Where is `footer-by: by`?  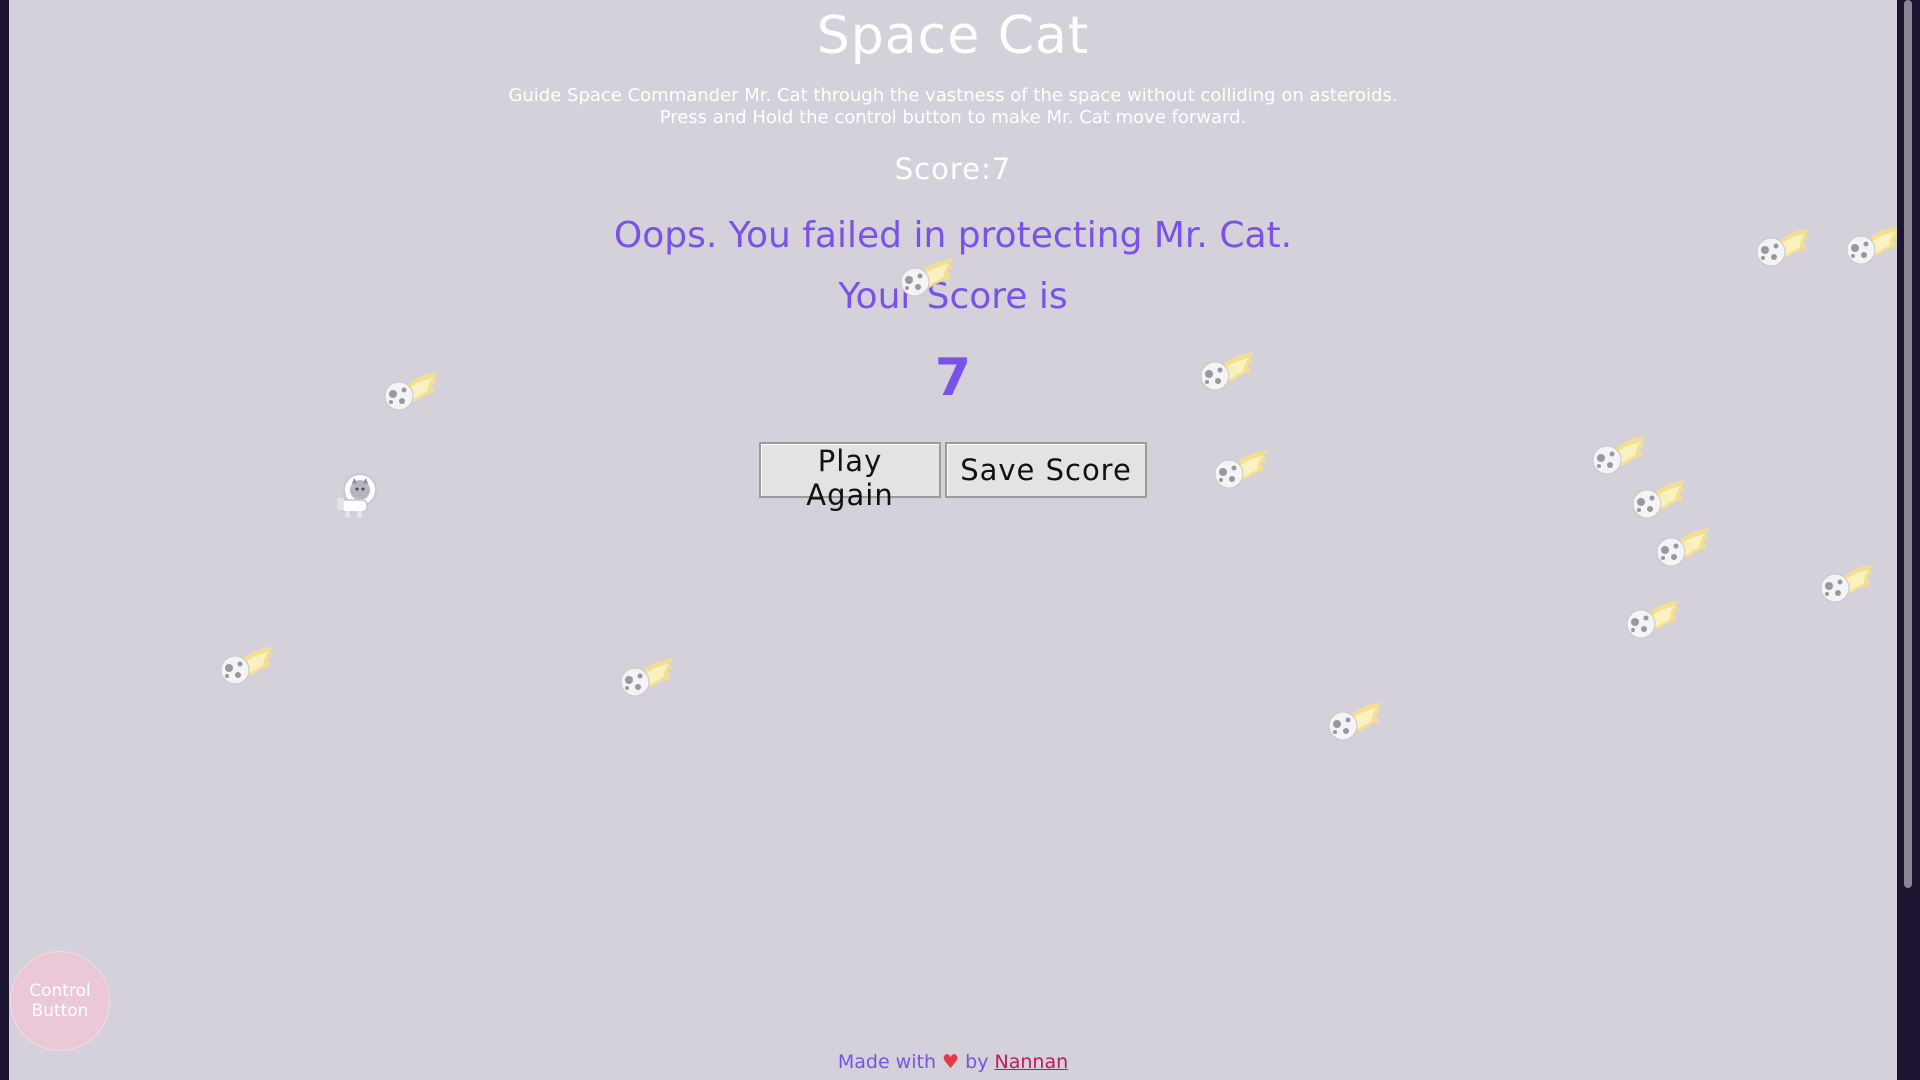 footer-by: by is located at coordinates (977, 1062).